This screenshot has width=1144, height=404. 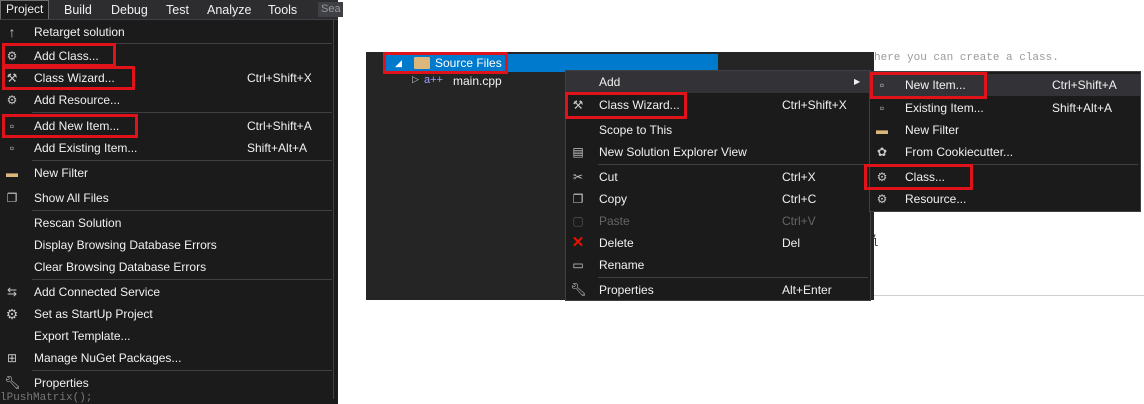 I want to click on menu-item-properties: 🔧︎ Properties, so click(x=168, y=383).